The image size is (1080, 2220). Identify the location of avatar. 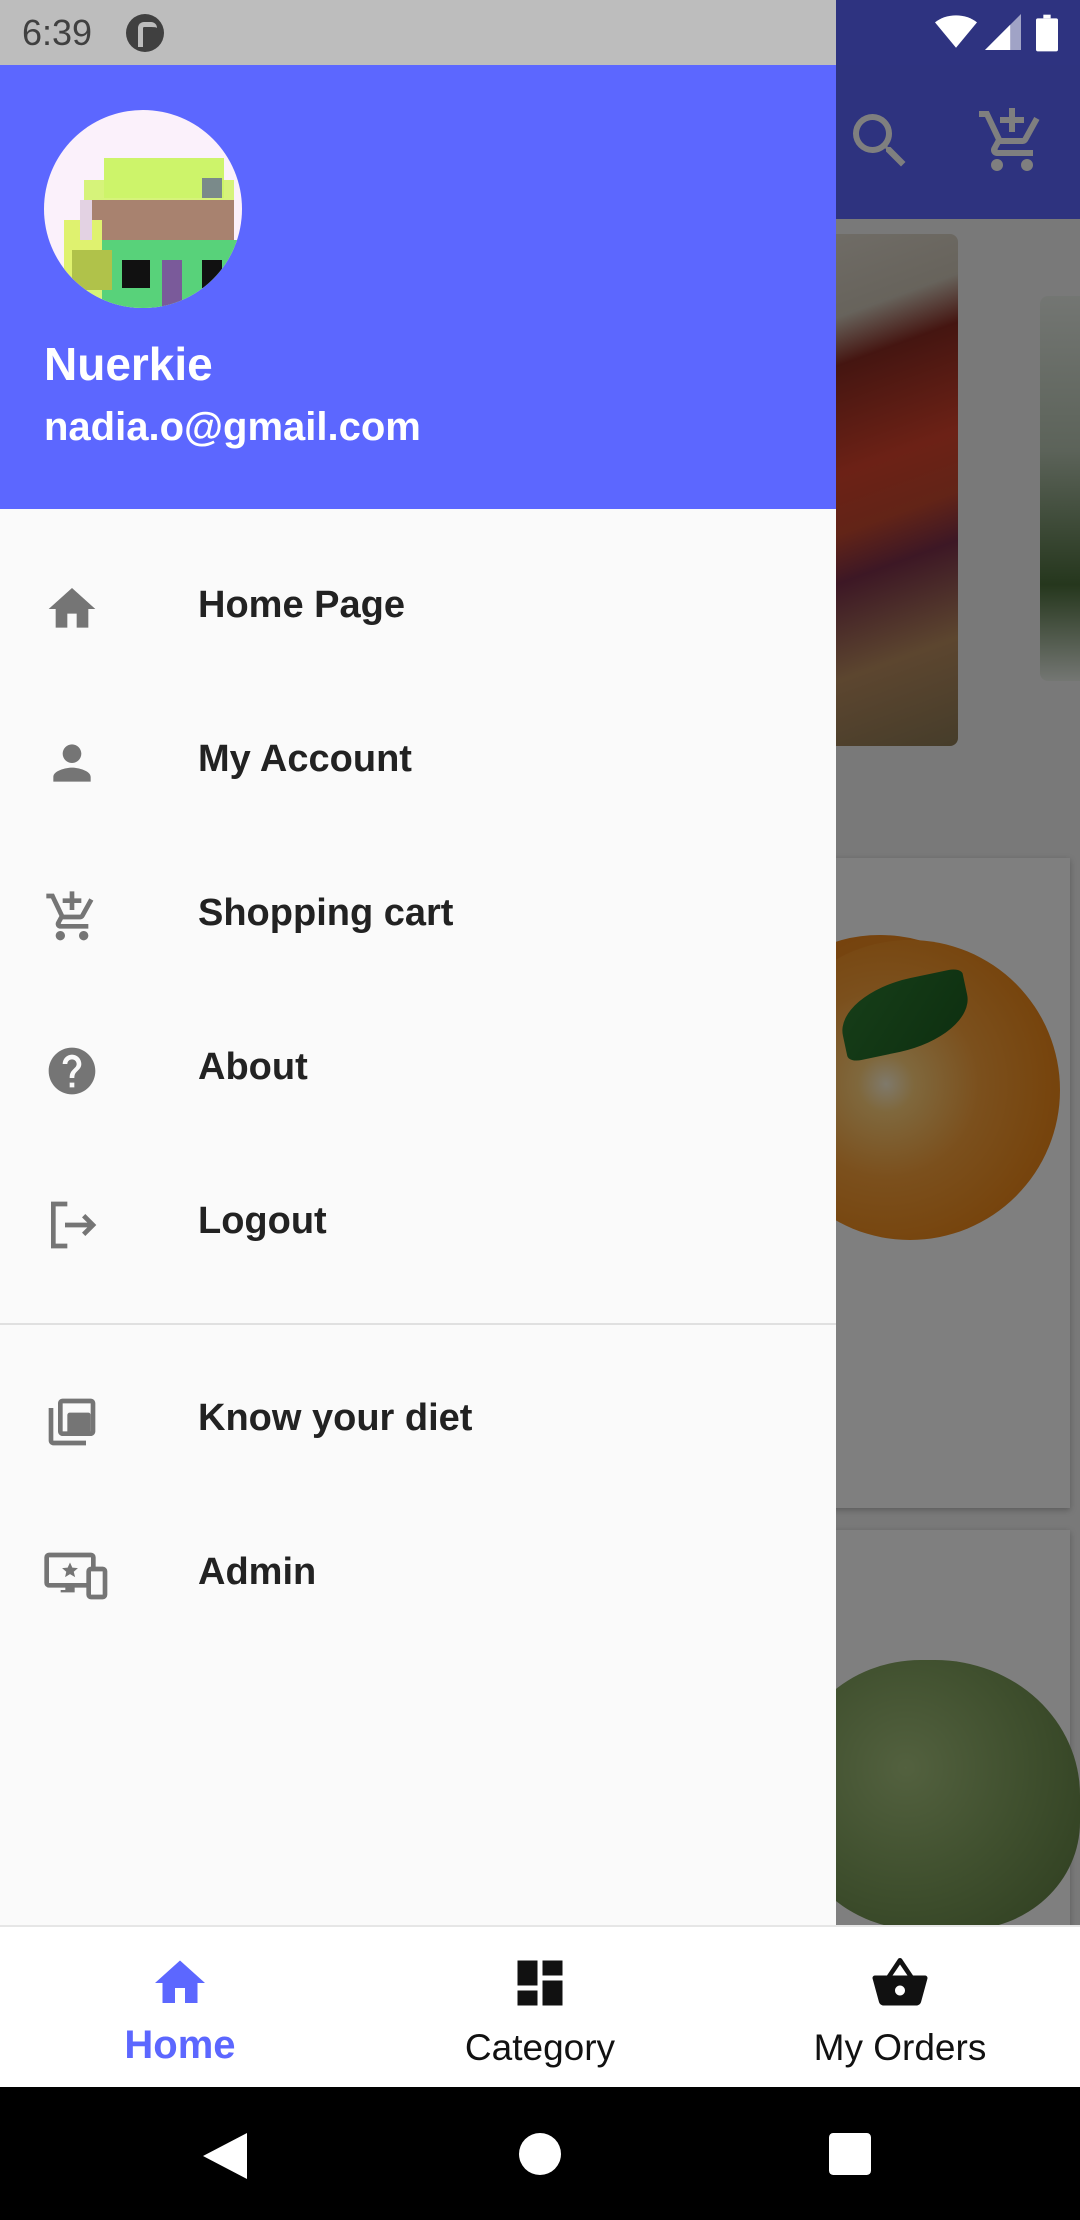
(143, 209).